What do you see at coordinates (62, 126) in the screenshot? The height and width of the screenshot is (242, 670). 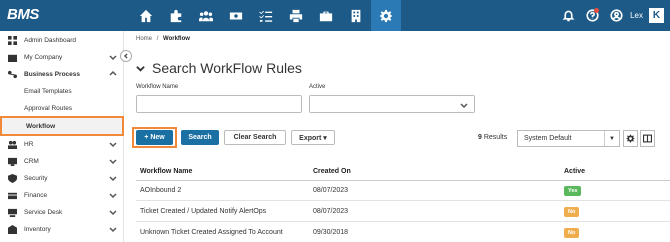 I see `sidebar-item-workflow: Workflow` at bounding box center [62, 126].